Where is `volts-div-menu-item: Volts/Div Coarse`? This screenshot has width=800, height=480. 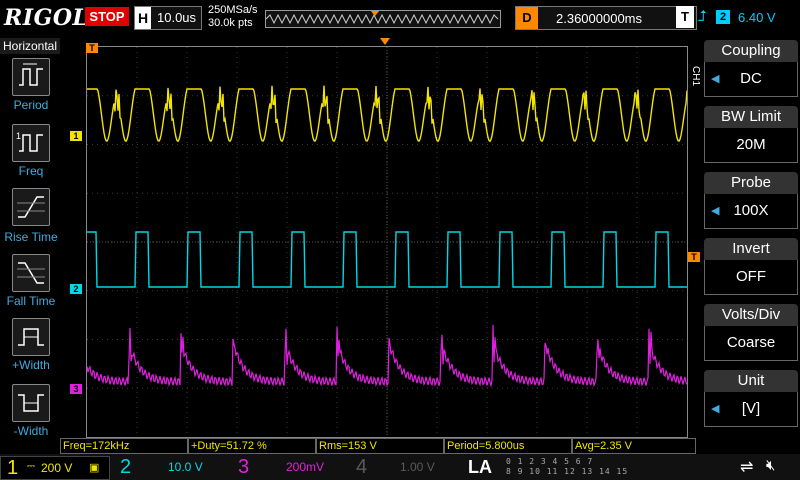 volts-div-menu-item: Volts/Div Coarse is located at coordinates (751, 332).